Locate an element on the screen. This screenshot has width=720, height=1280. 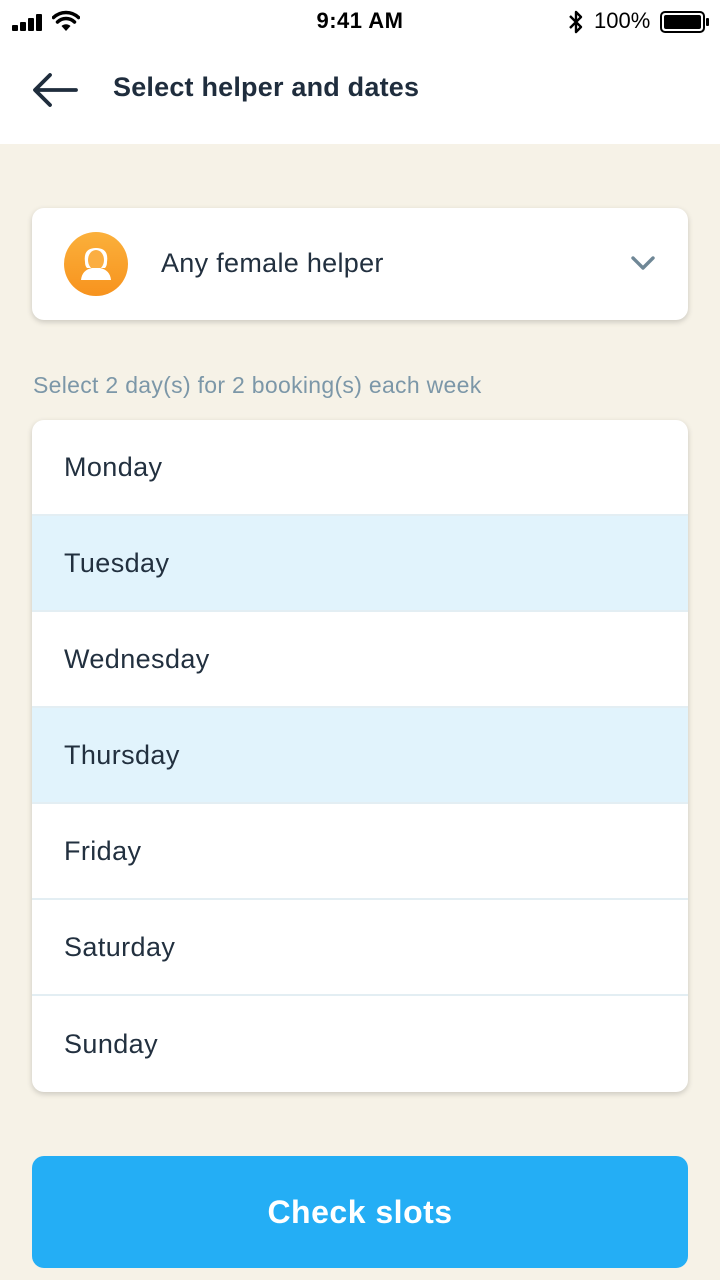
helper-dropdown: Any female helper is located at coordinates (360, 264).